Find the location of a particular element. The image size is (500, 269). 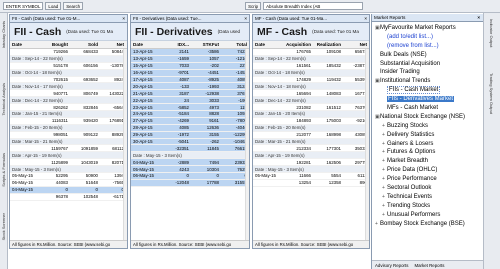

table-row: 1116311 939420 176891 is located at coordinates (68, 121).